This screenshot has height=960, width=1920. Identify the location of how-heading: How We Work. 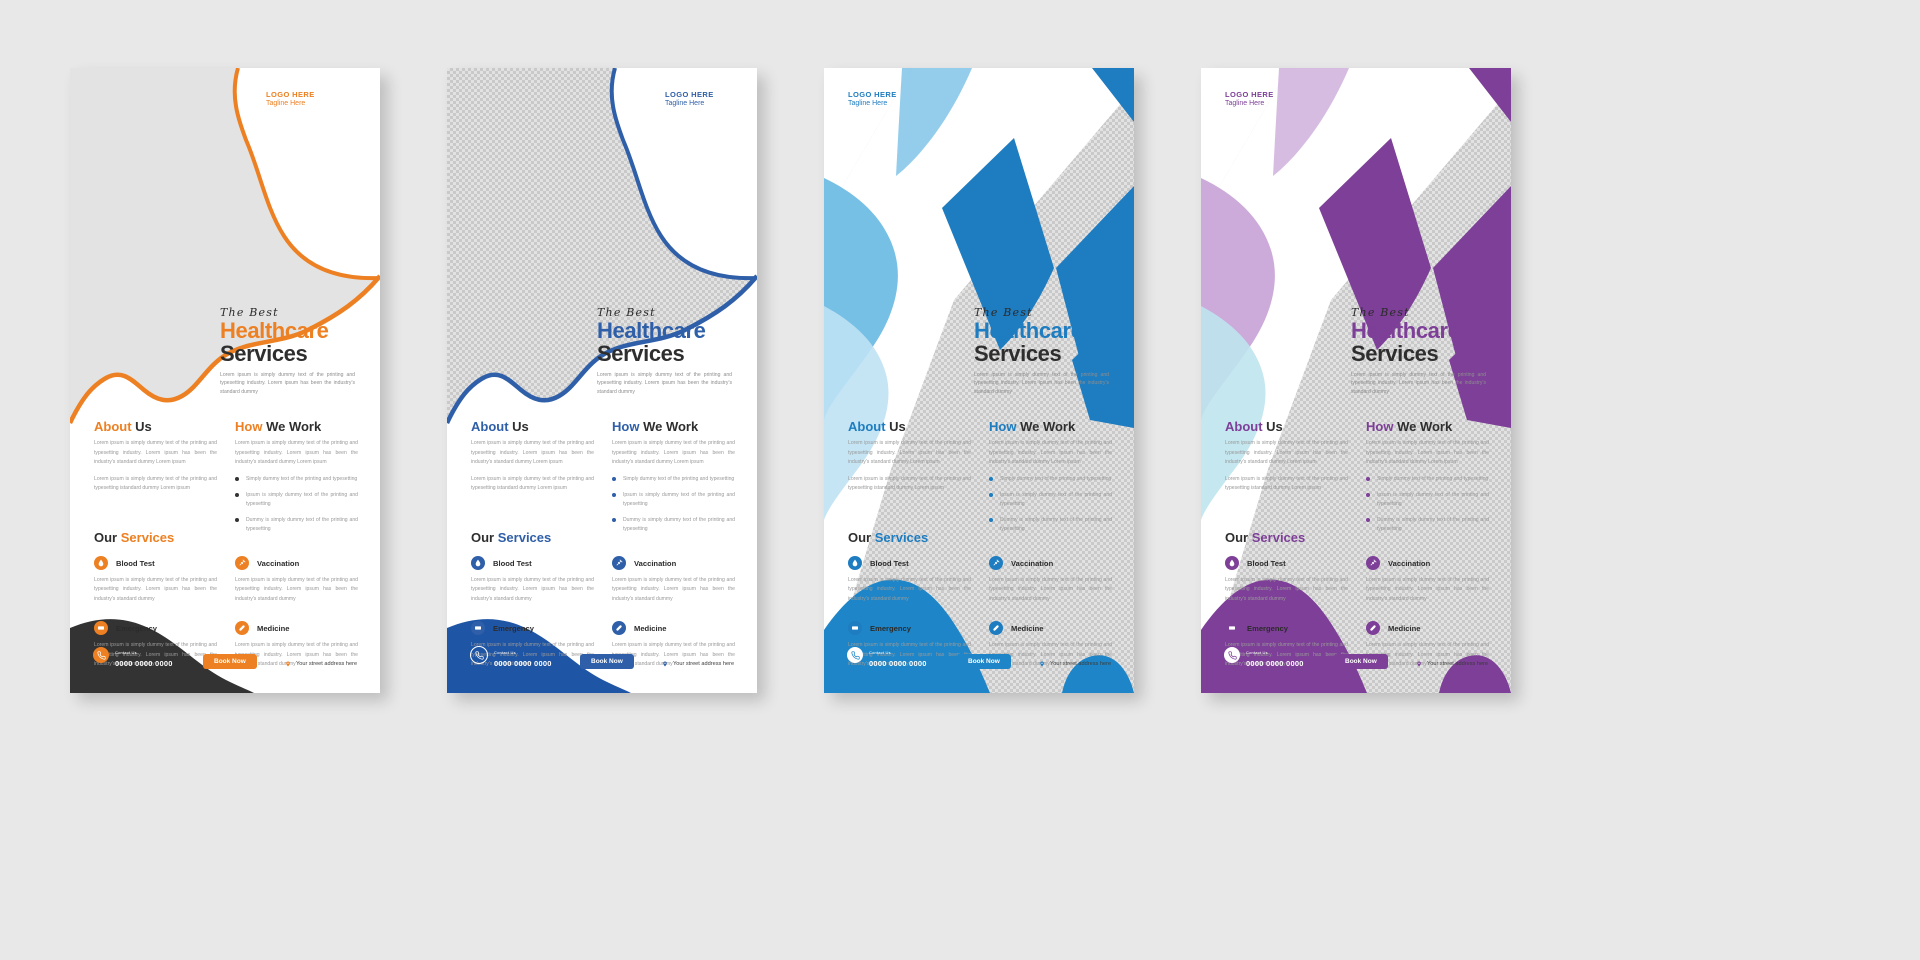
(673, 426).